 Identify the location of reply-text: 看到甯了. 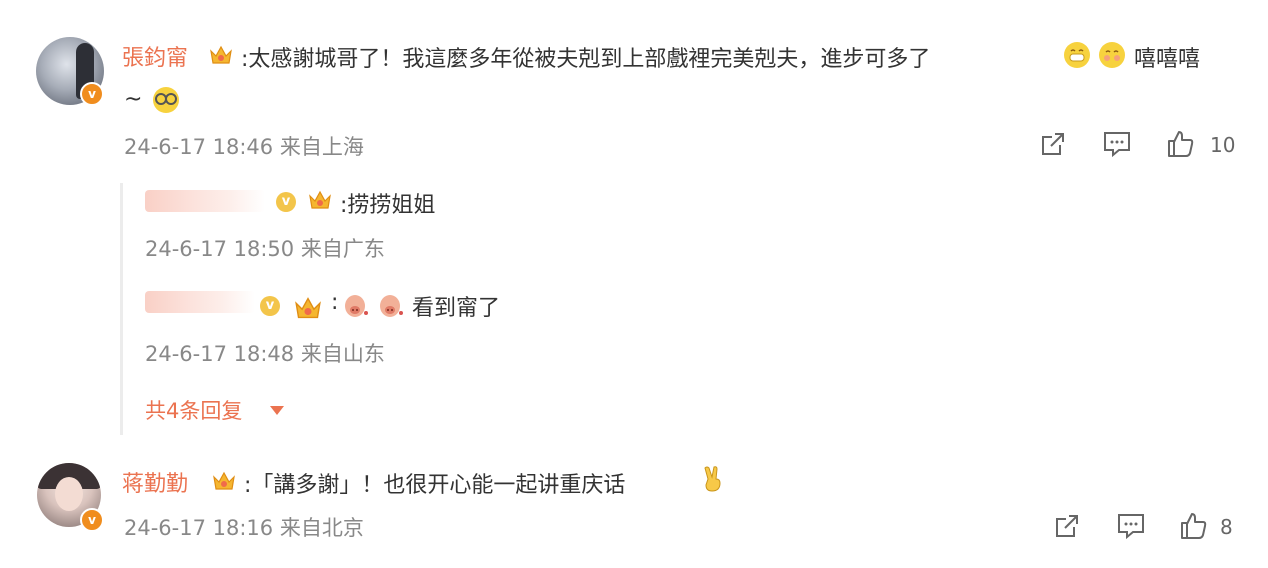
(456, 308).